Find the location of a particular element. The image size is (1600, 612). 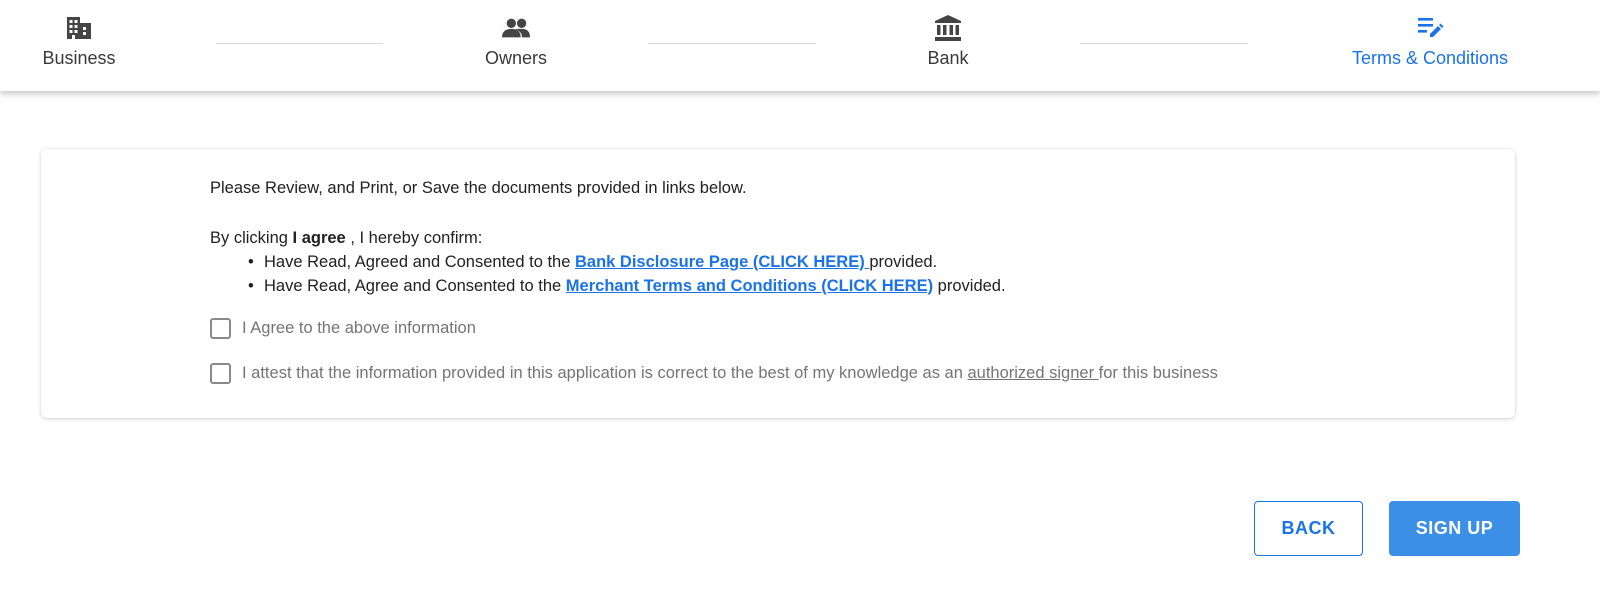

bank-disclosure-link: Bank Disclosure Page (CLICK HERE) is located at coordinates (722, 262).